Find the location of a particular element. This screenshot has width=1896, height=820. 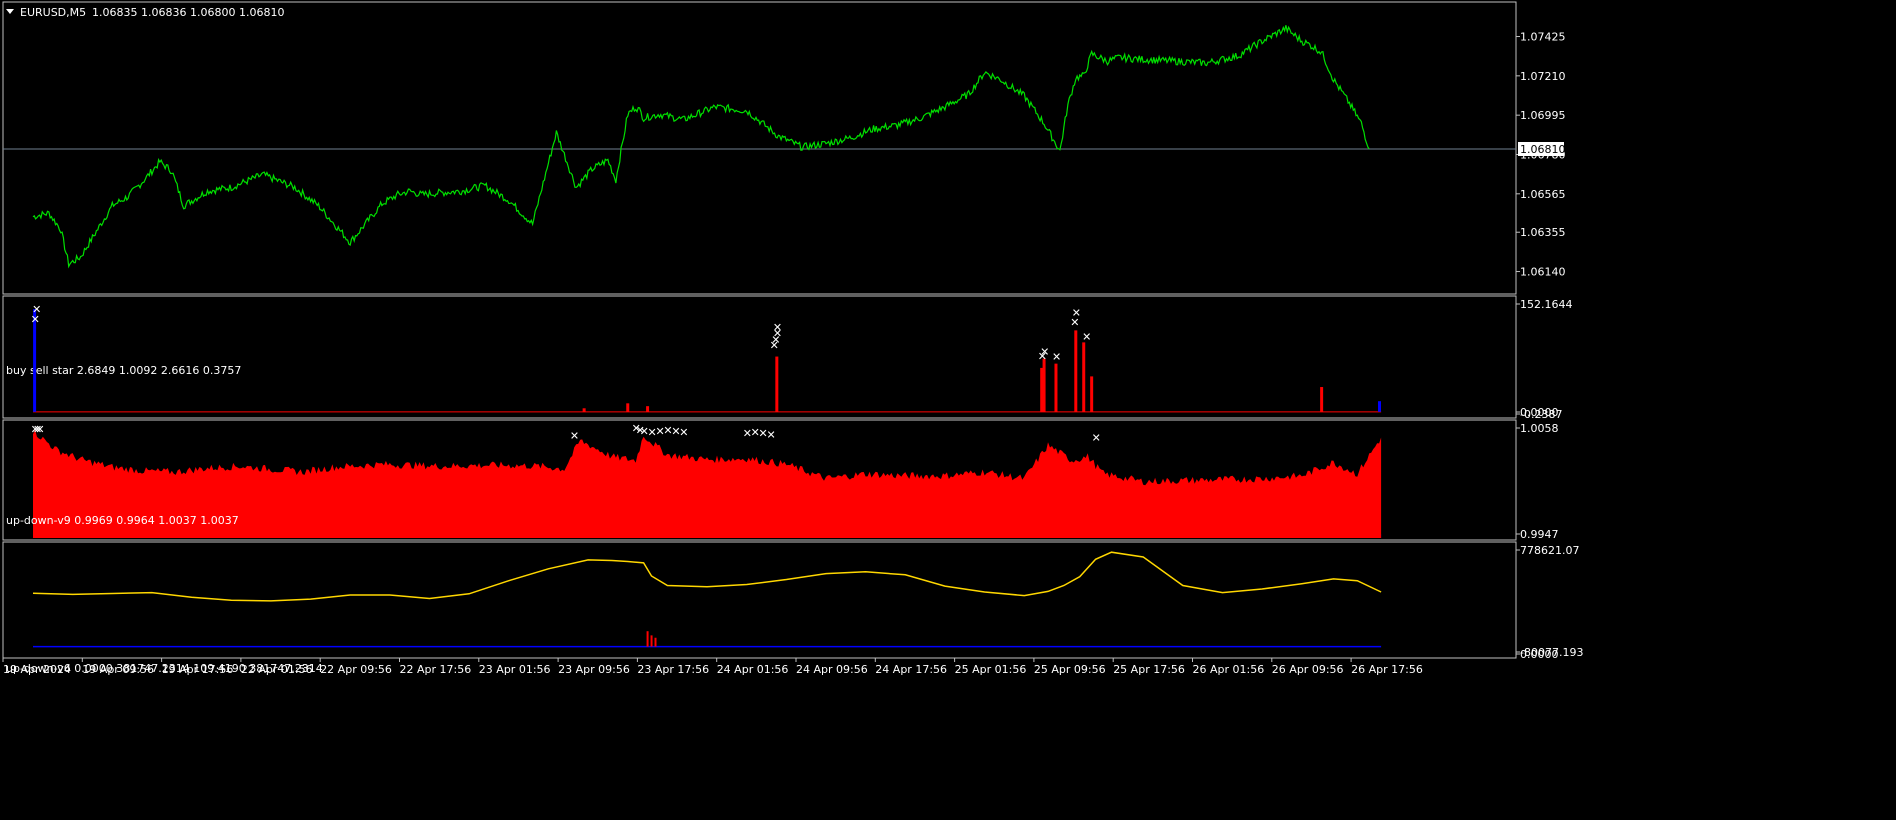

y-tick-label: 1.06565 is located at coordinates (1543, 194).